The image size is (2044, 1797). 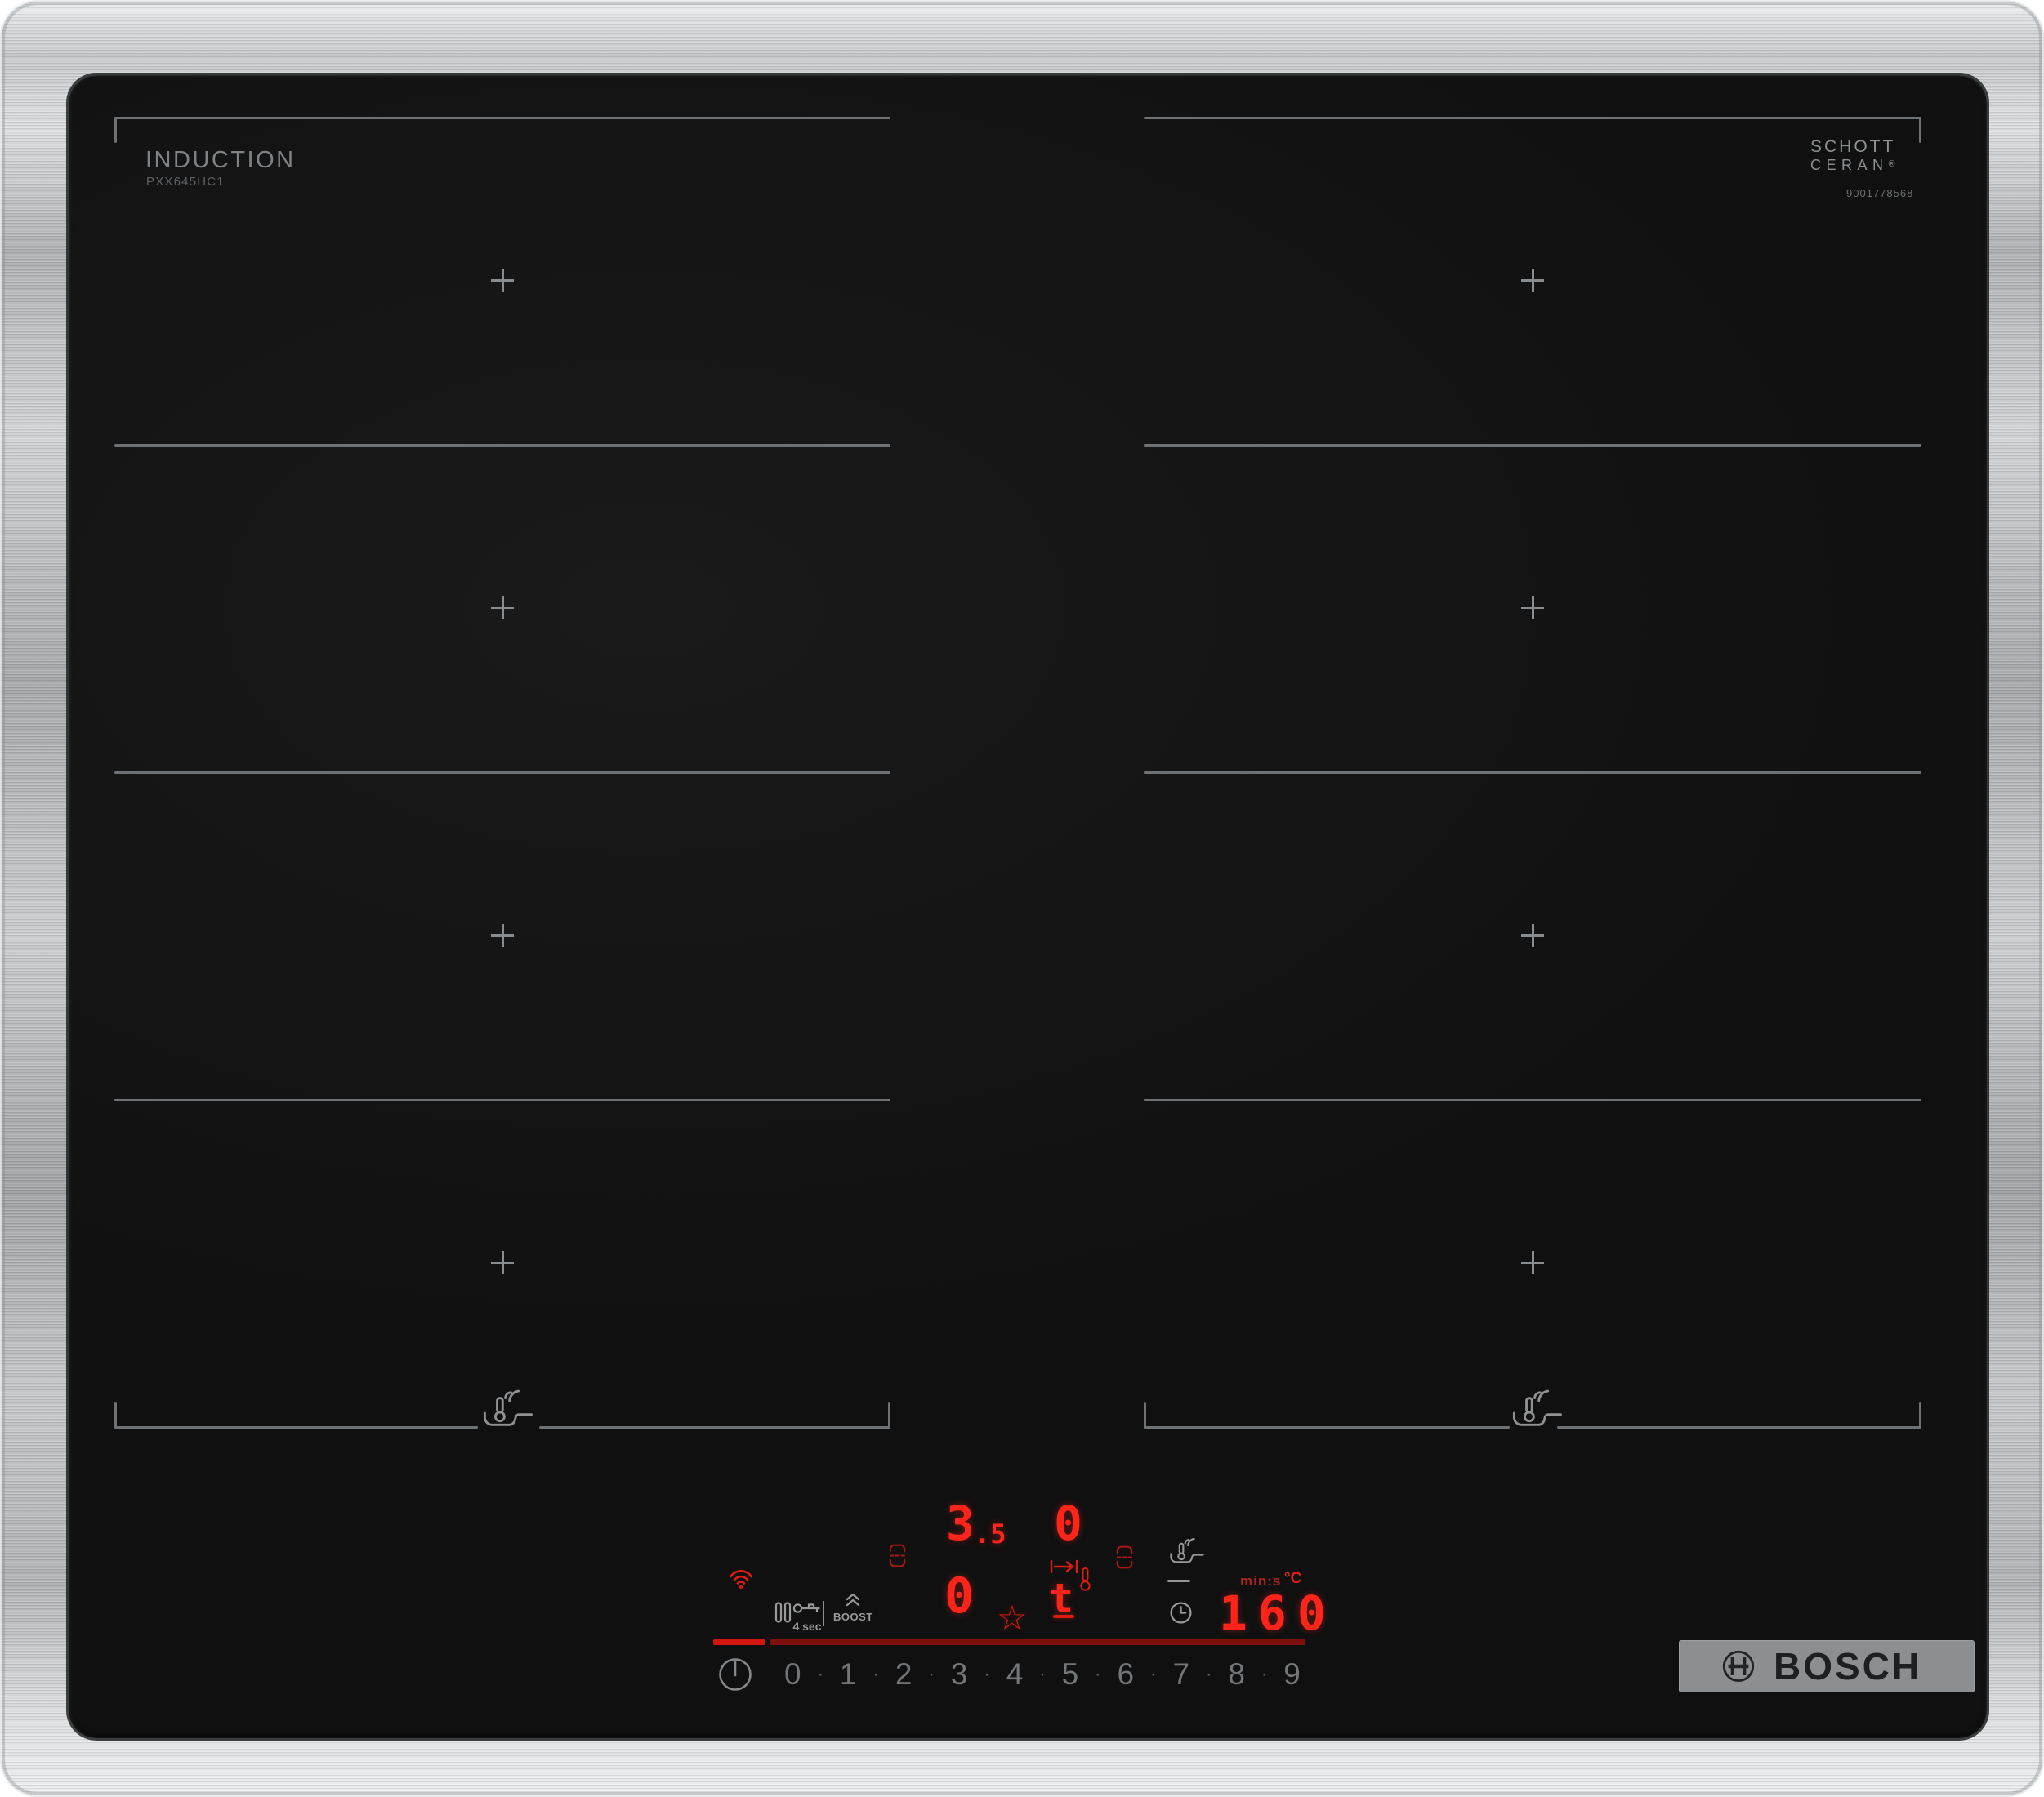 What do you see at coordinates (1532, 445) in the screenshot?
I see `zone-line-right-sep1` at bounding box center [1532, 445].